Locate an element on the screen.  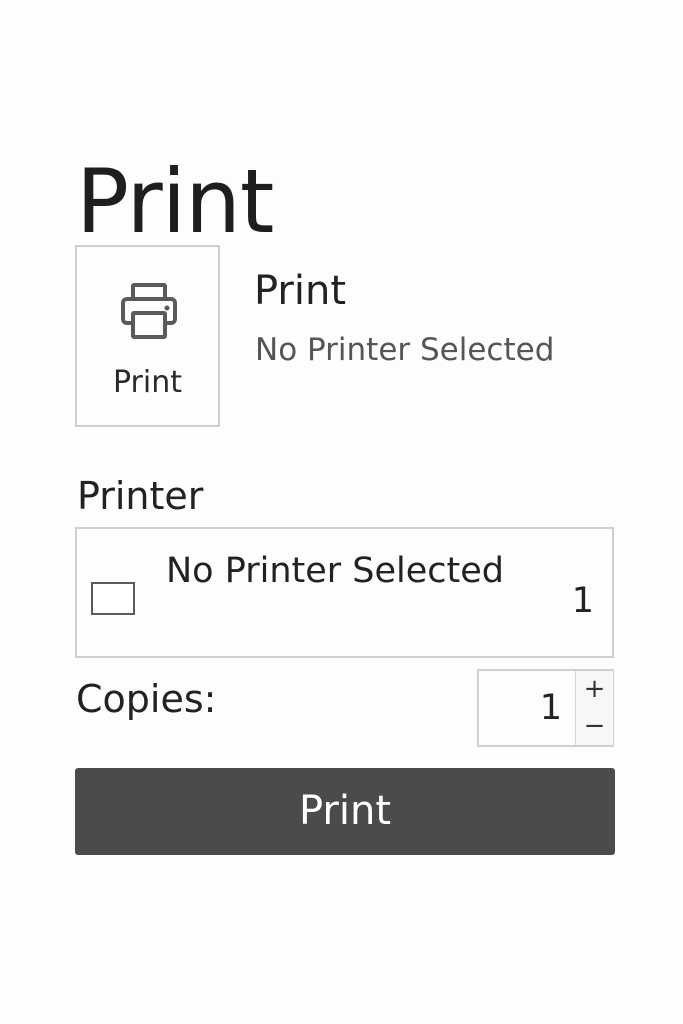
copies-input is located at coordinates (526, 708).